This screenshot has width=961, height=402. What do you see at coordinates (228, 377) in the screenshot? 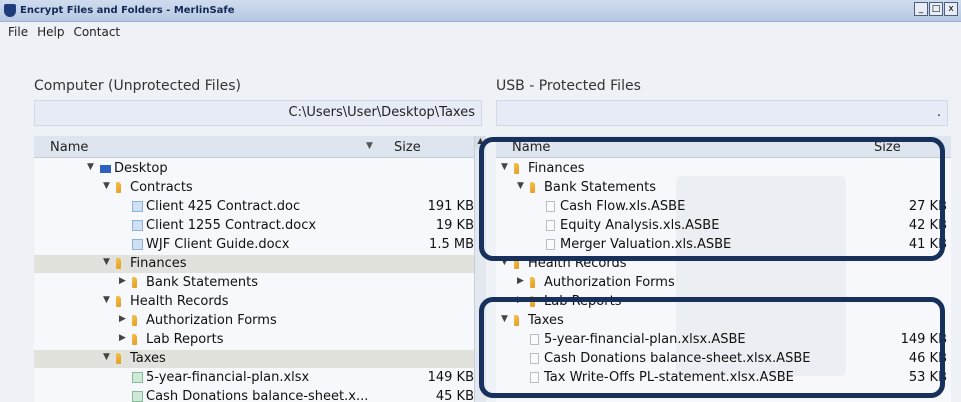
I see `tree-row-label: 5-year-financial-plan.xlsx` at bounding box center [228, 377].